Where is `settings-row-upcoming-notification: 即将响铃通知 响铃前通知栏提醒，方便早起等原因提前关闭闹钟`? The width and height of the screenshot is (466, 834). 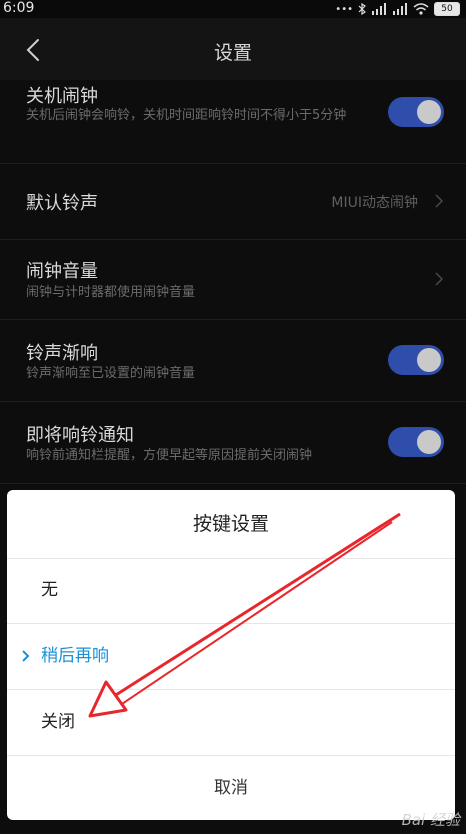 settings-row-upcoming-notification: 即将响铃通知 响铃前通知栏提醒，方便早起等原因提前关闭闹钟 is located at coordinates (233, 442).